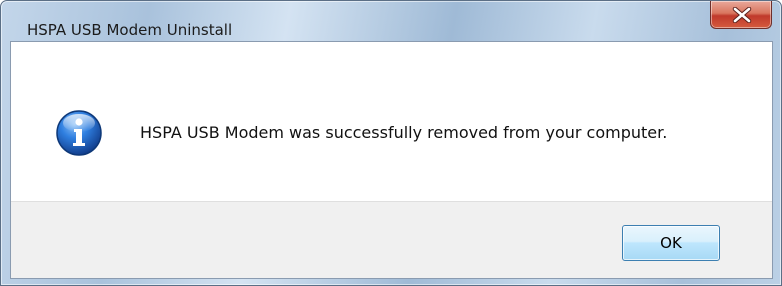  Describe the element at coordinates (391, 21) in the screenshot. I see `title-bar: HSPA USB Modem Uninstall` at that location.